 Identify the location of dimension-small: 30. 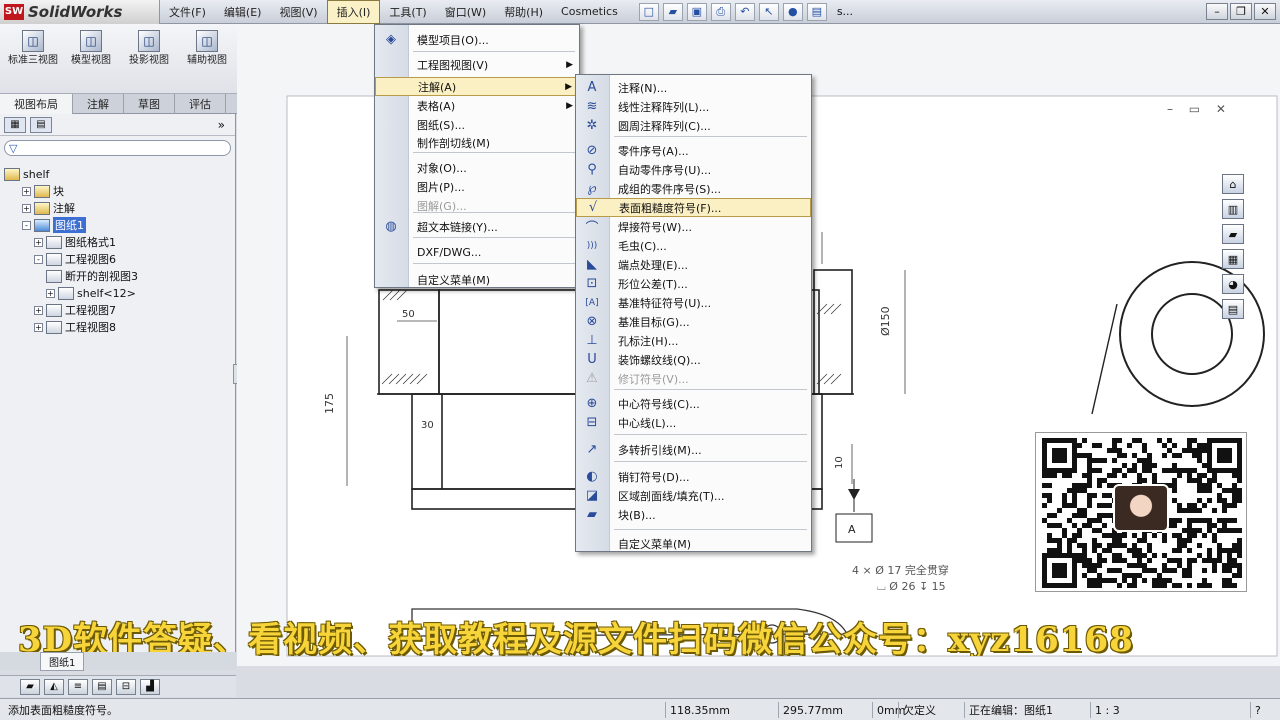
(427, 425).